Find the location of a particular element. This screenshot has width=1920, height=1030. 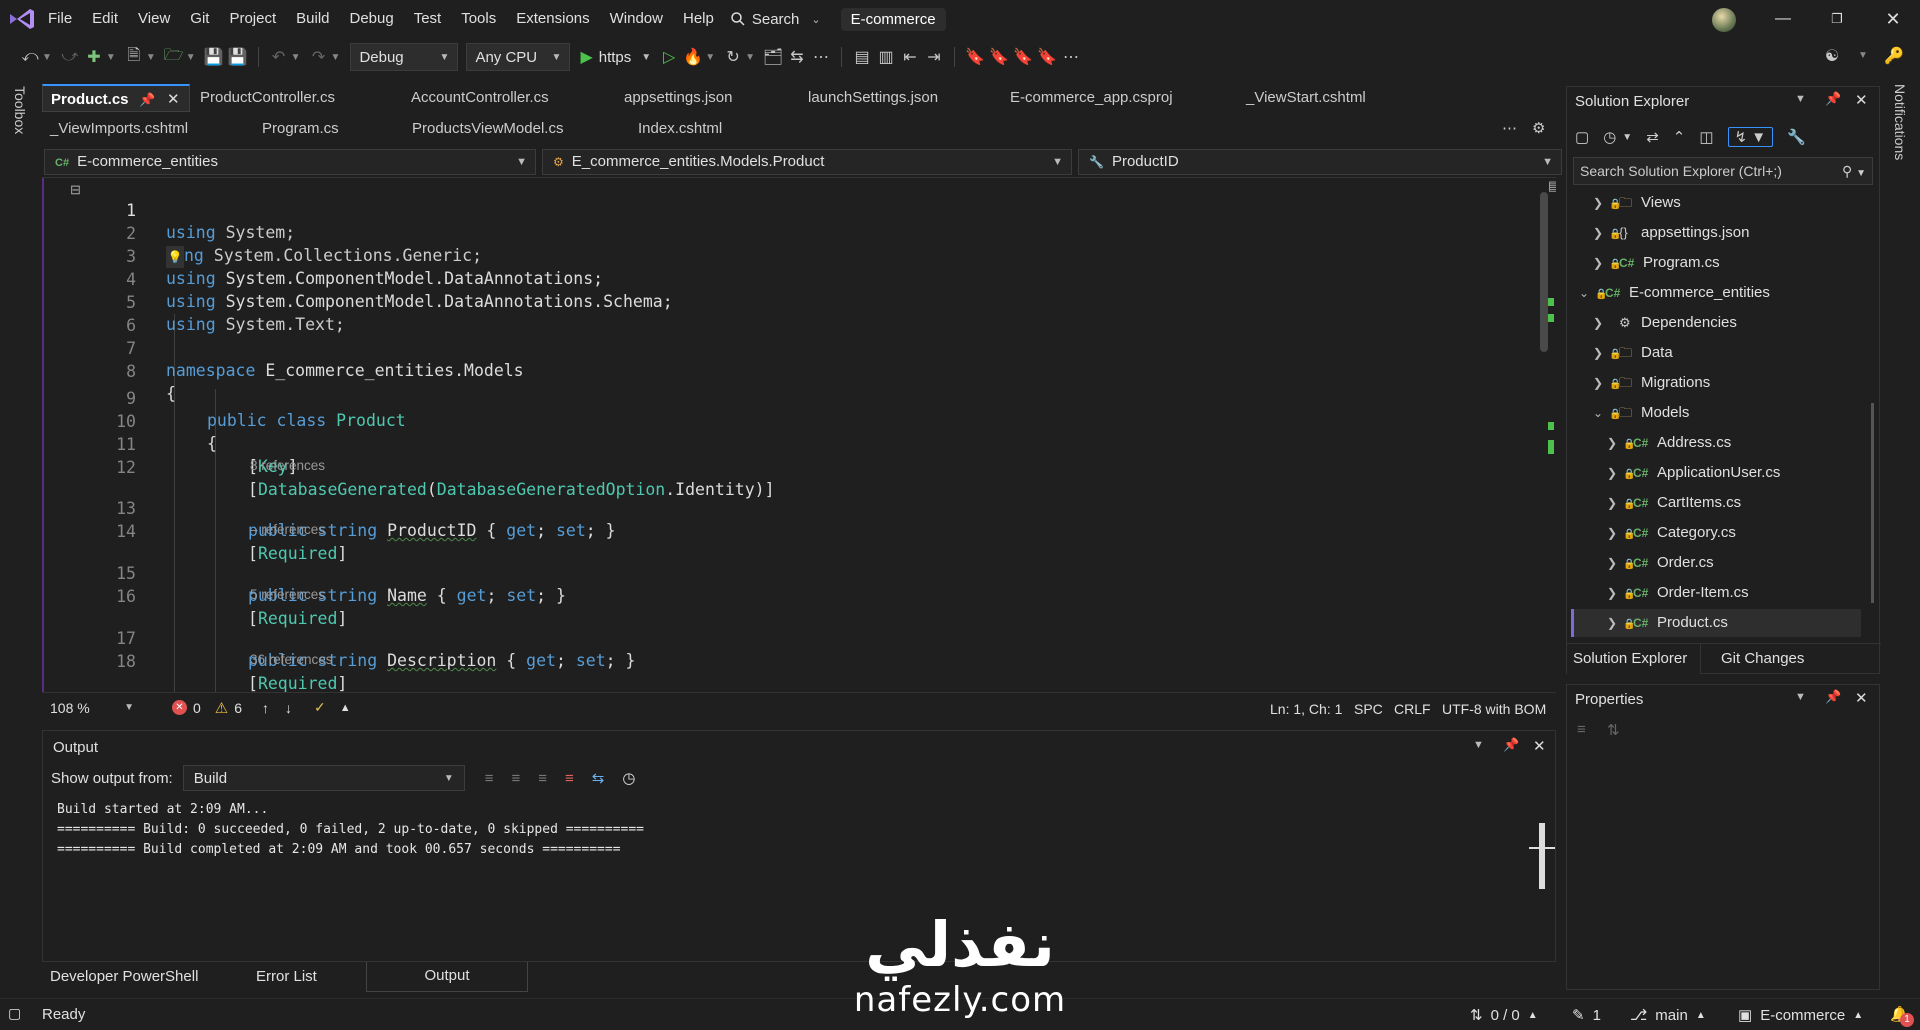

categorized-icon: ≡ is located at coordinates (1581, 729).